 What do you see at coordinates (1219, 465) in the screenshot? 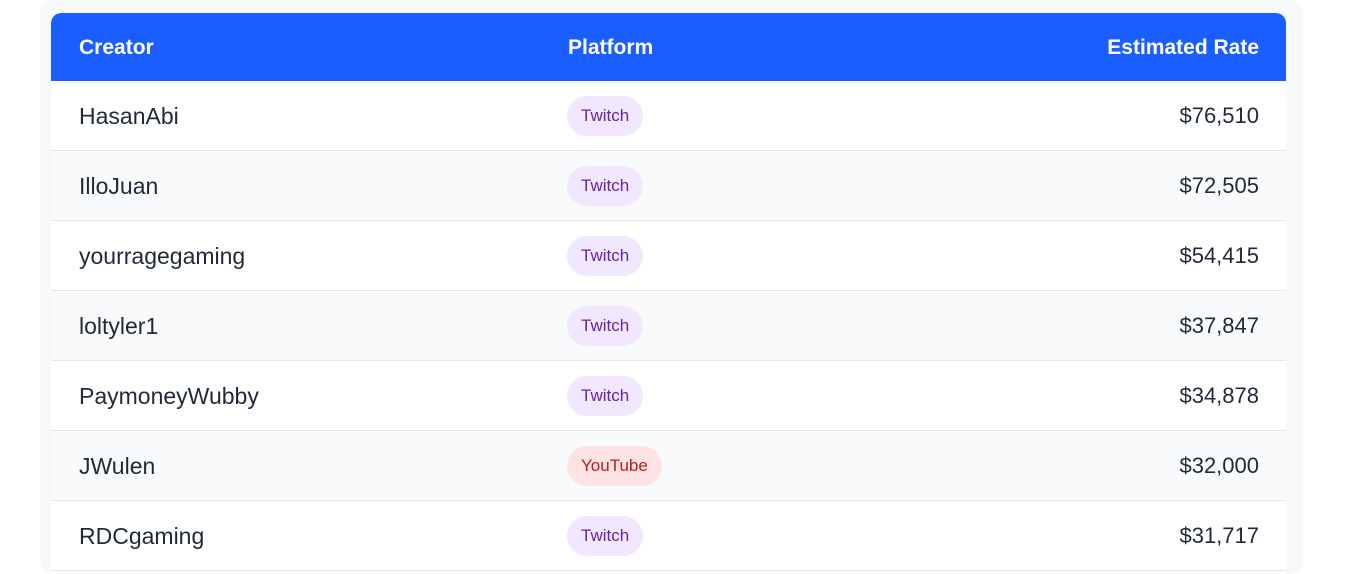
I see `estimated-rate: $32,000` at bounding box center [1219, 465].